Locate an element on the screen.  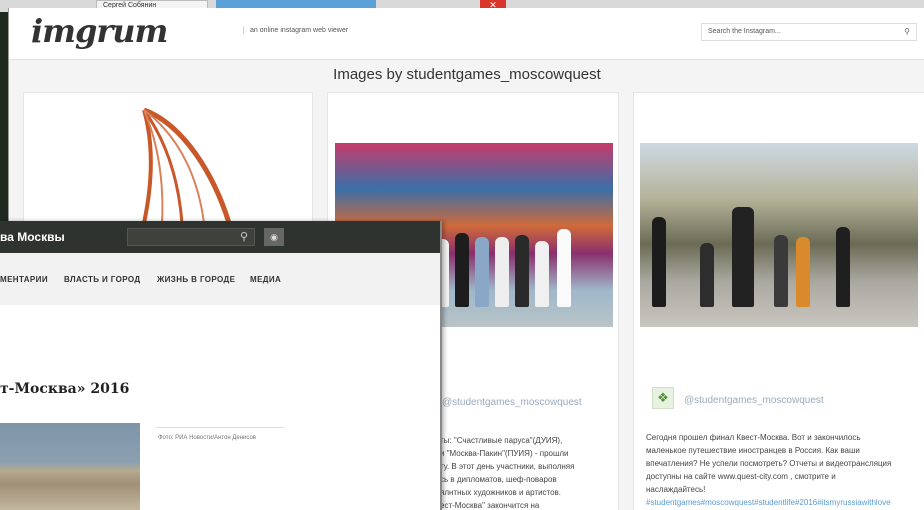
nav-item-life: ЖИЗНЬ В ГОРОДЕ is located at coordinates (196, 279).